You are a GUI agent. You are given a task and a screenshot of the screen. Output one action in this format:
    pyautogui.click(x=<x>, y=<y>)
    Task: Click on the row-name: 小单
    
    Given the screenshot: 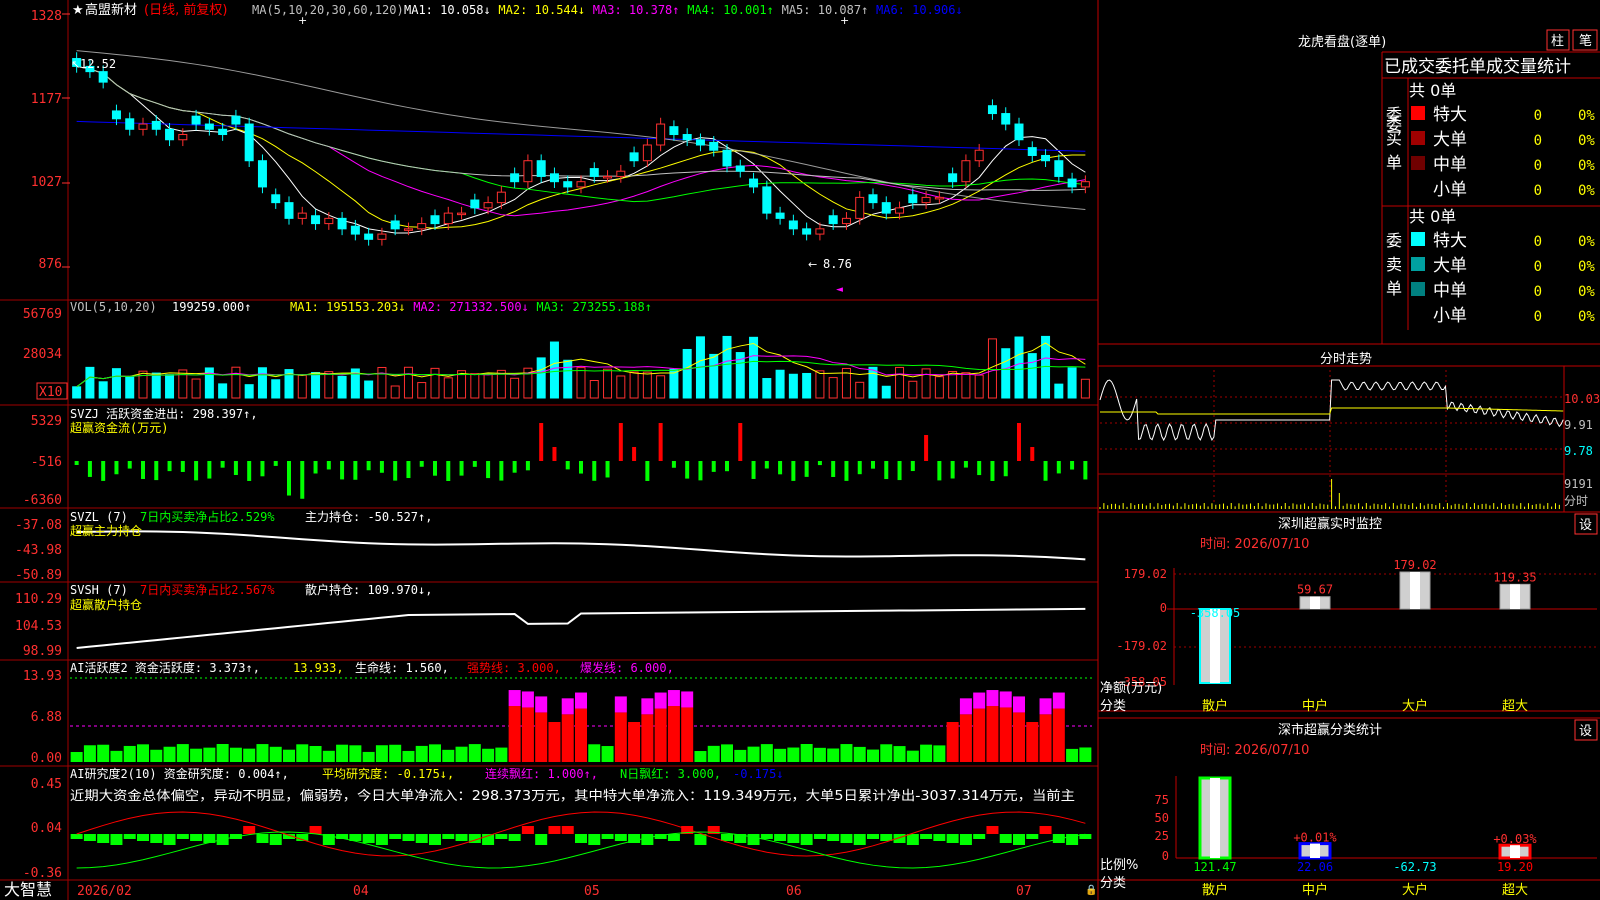 What is the action you would take?
    pyautogui.click(x=1450, y=316)
    